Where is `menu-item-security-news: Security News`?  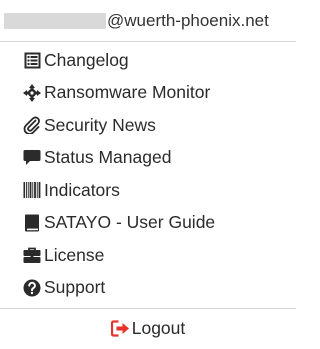
menu-item-security-news: Security News is located at coordinates (148, 125).